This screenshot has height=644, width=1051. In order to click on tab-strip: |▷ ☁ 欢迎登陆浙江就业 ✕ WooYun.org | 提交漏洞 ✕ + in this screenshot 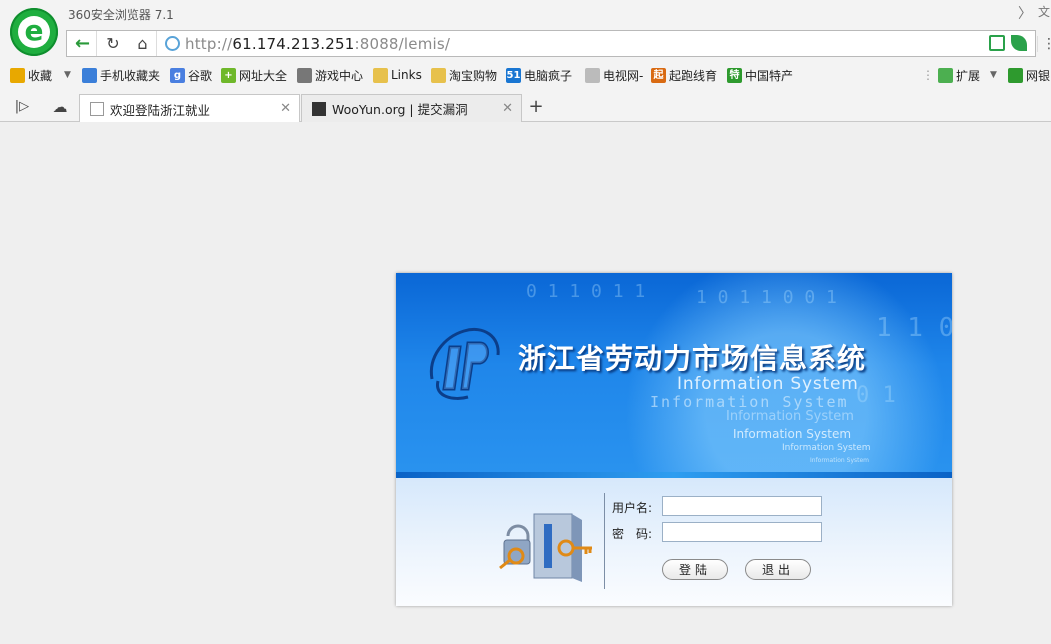, I will do `click(525, 106)`.